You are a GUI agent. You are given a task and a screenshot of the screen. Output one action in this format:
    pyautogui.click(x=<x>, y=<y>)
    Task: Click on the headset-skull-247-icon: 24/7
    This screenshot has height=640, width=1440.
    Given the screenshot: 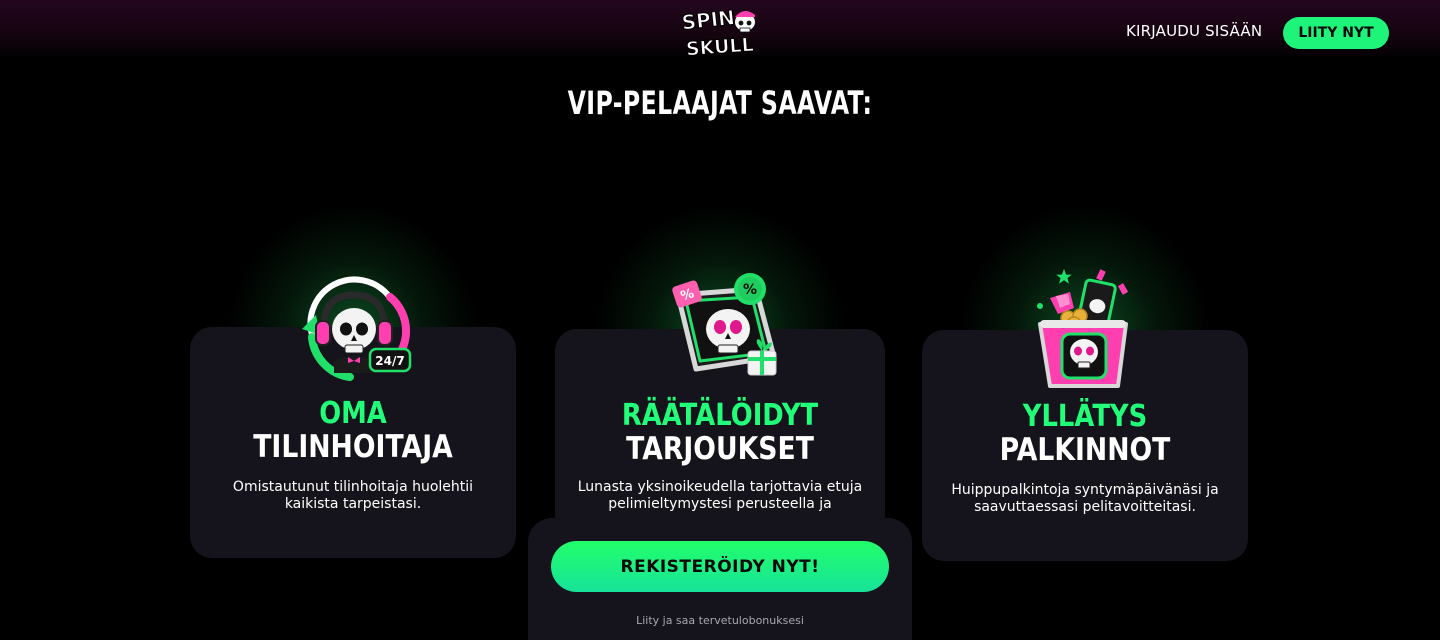 What is the action you would take?
    pyautogui.click(x=355, y=330)
    